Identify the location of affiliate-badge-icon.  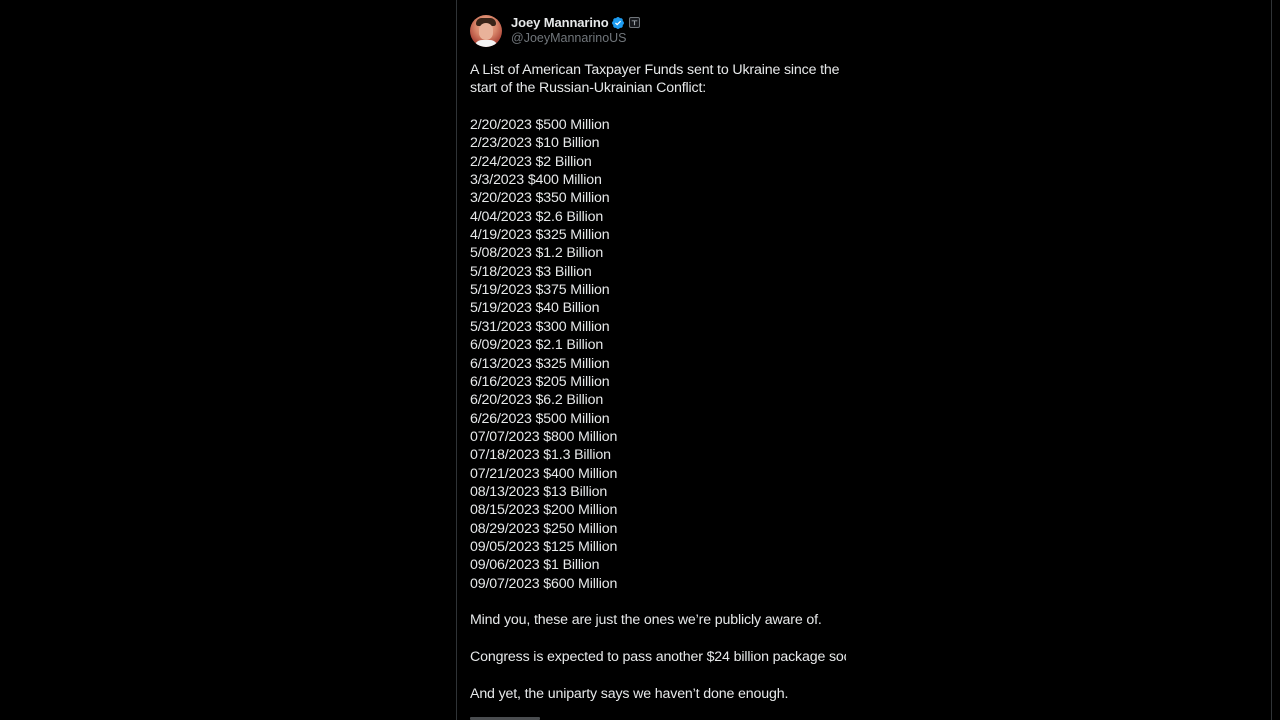
(634, 22).